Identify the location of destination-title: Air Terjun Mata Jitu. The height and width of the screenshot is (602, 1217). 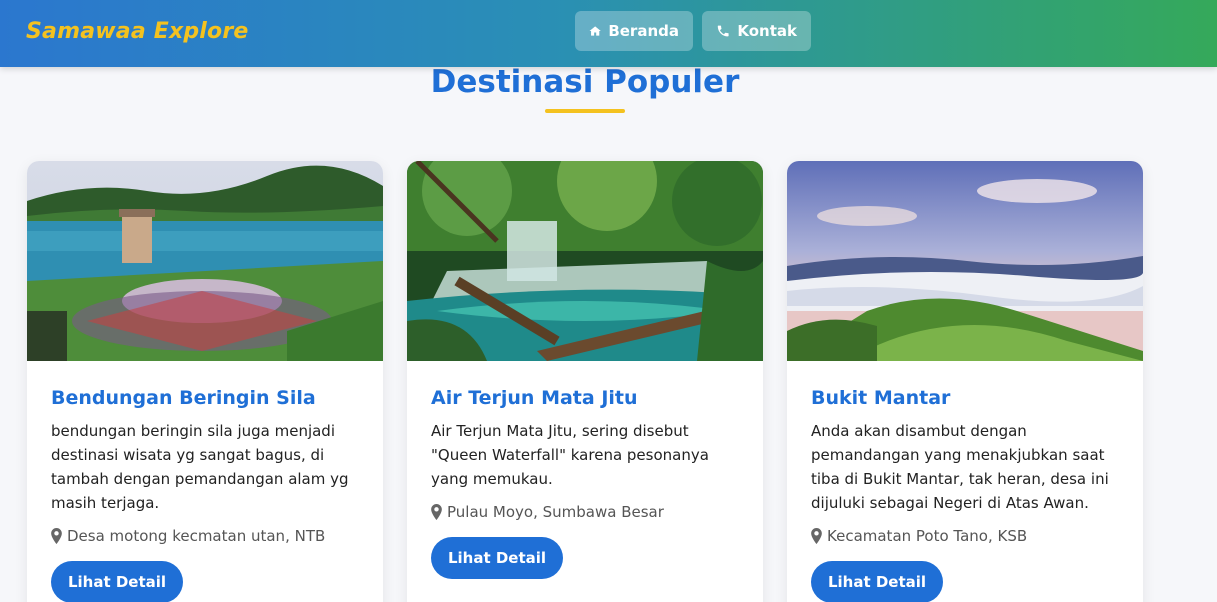
(534, 398).